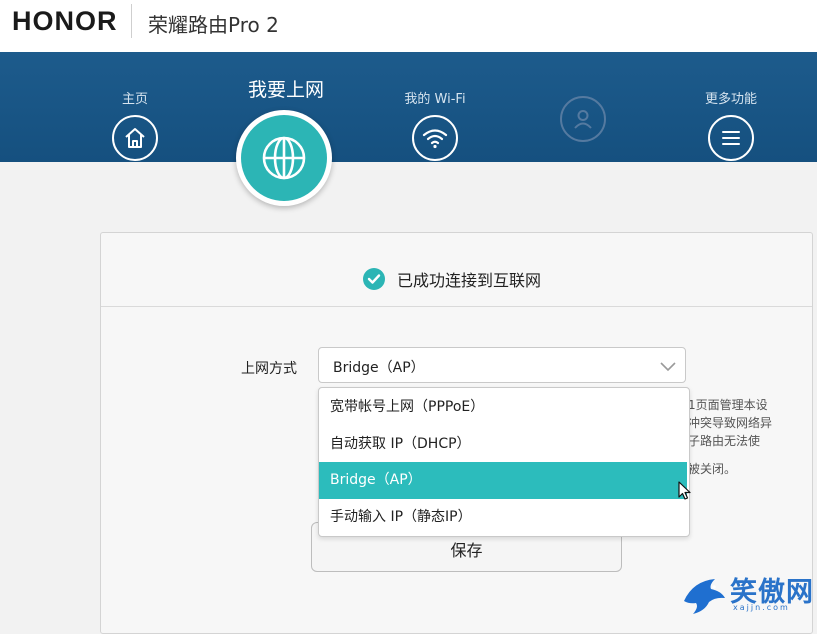 The width and height of the screenshot is (817, 634). What do you see at coordinates (503, 407) in the screenshot?
I see `option-pppoe: 宽带帐号上网（PPPoE）` at bounding box center [503, 407].